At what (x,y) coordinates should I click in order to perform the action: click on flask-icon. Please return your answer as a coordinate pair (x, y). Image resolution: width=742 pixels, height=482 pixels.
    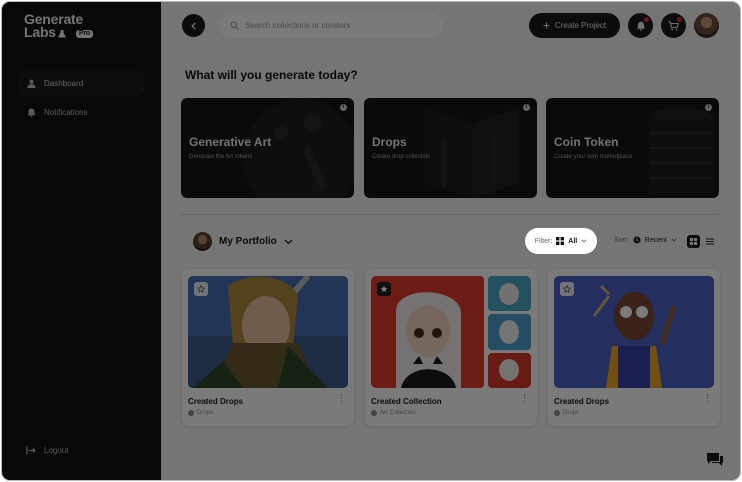
    Looking at the image, I should click on (61, 34).